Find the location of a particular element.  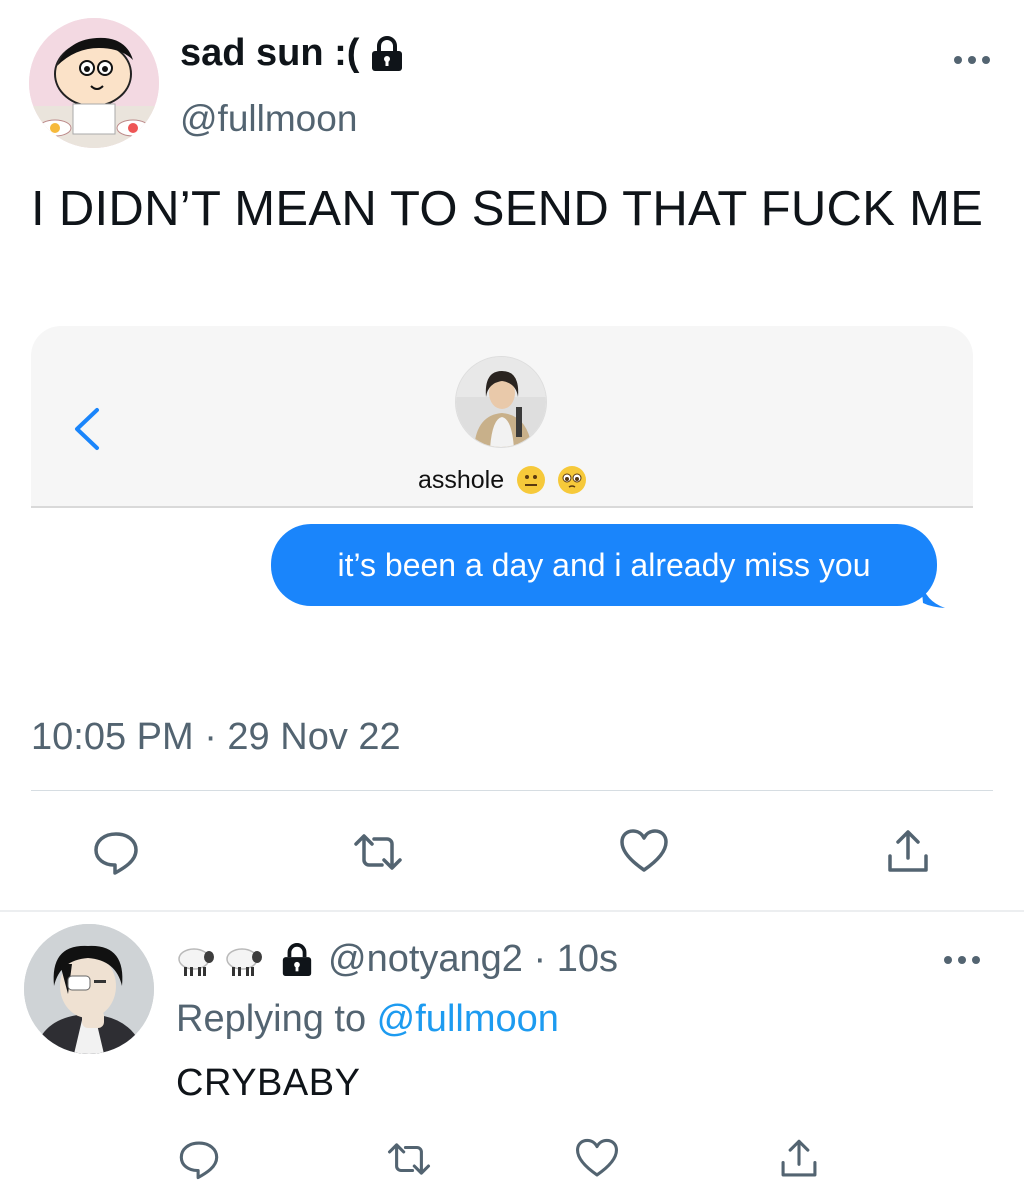

replying-to-label: Replying to is located at coordinates (276, 1019).